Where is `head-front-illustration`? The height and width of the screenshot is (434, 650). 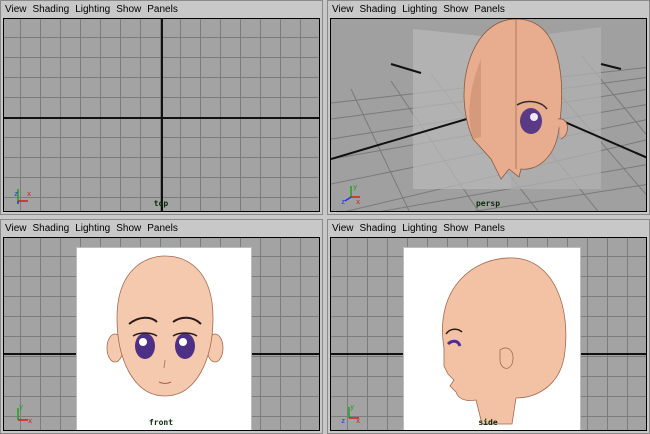 head-front-illustration is located at coordinates (165, 326).